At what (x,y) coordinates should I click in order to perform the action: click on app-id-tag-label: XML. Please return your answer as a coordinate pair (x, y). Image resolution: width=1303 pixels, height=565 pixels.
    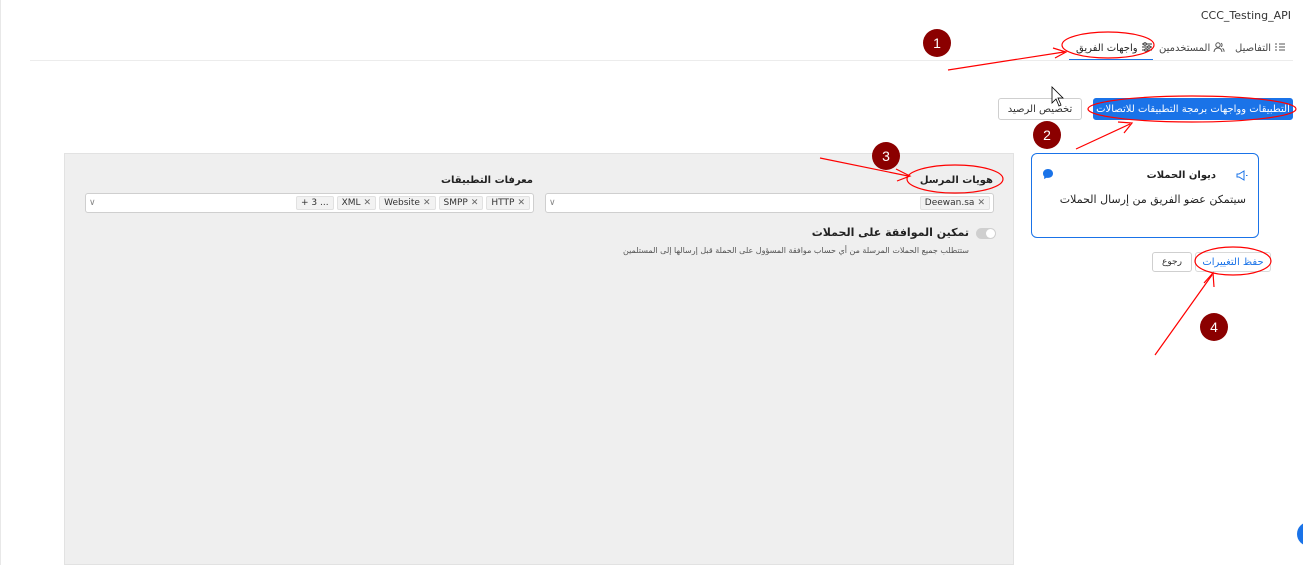
    Looking at the image, I should click on (351, 203).